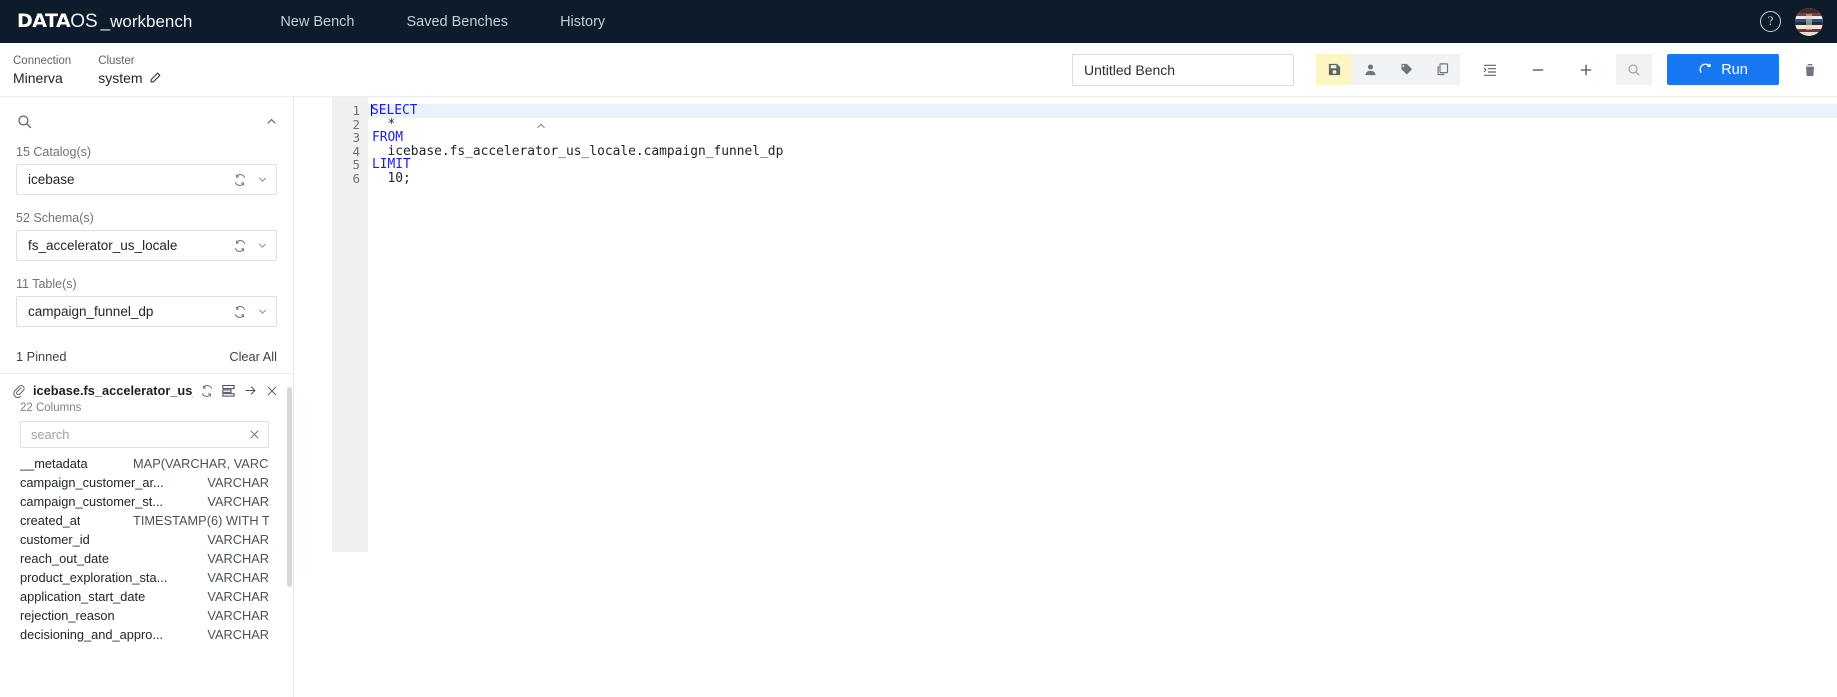  Describe the element at coordinates (24, 121) in the screenshot. I see `search-icon` at that location.